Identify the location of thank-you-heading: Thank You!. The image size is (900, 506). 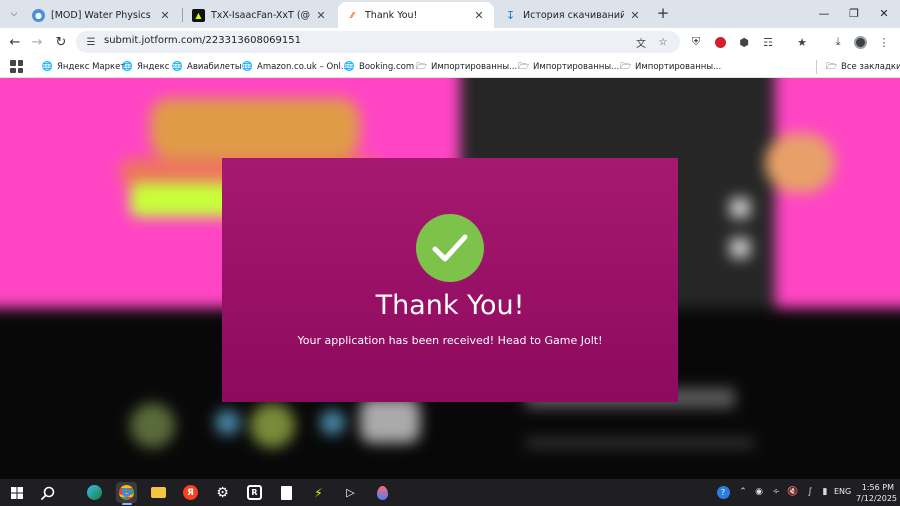
(450, 305).